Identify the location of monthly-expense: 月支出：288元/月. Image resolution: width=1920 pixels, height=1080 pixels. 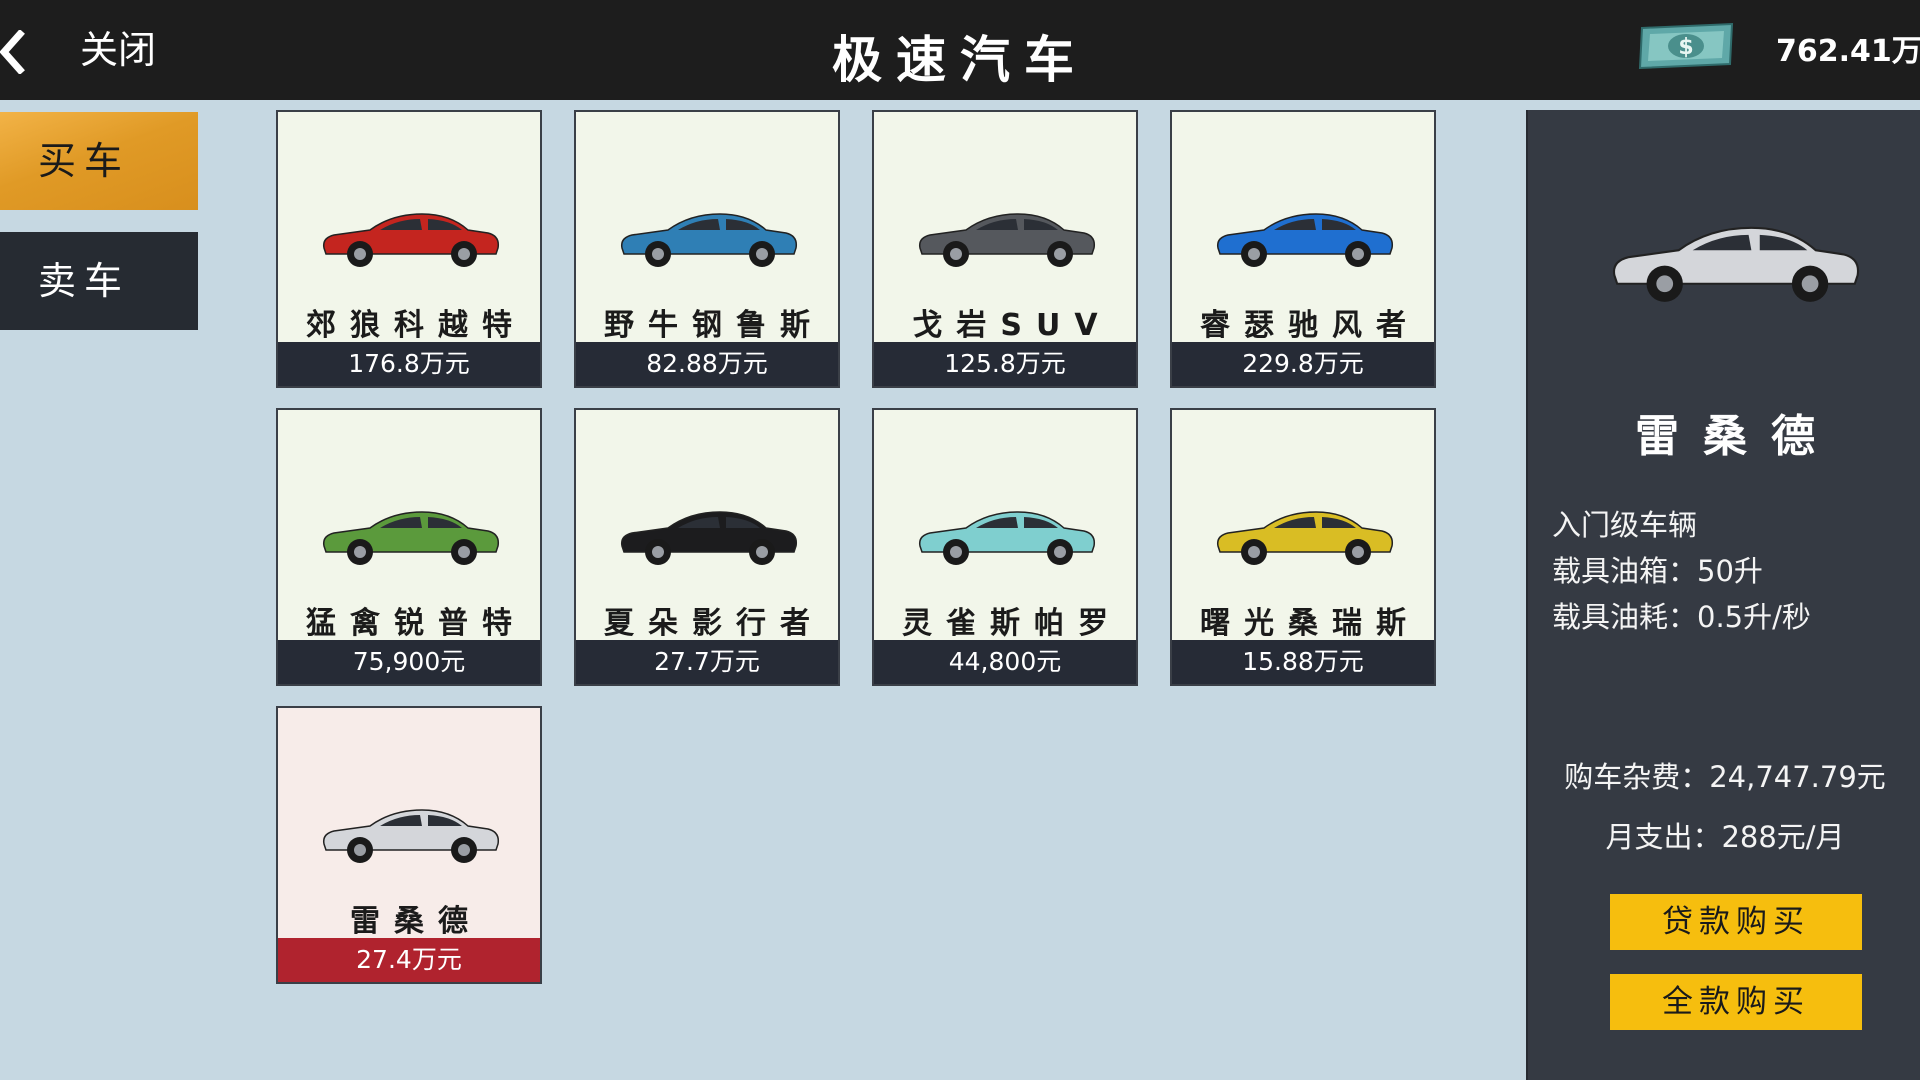
(1725, 837).